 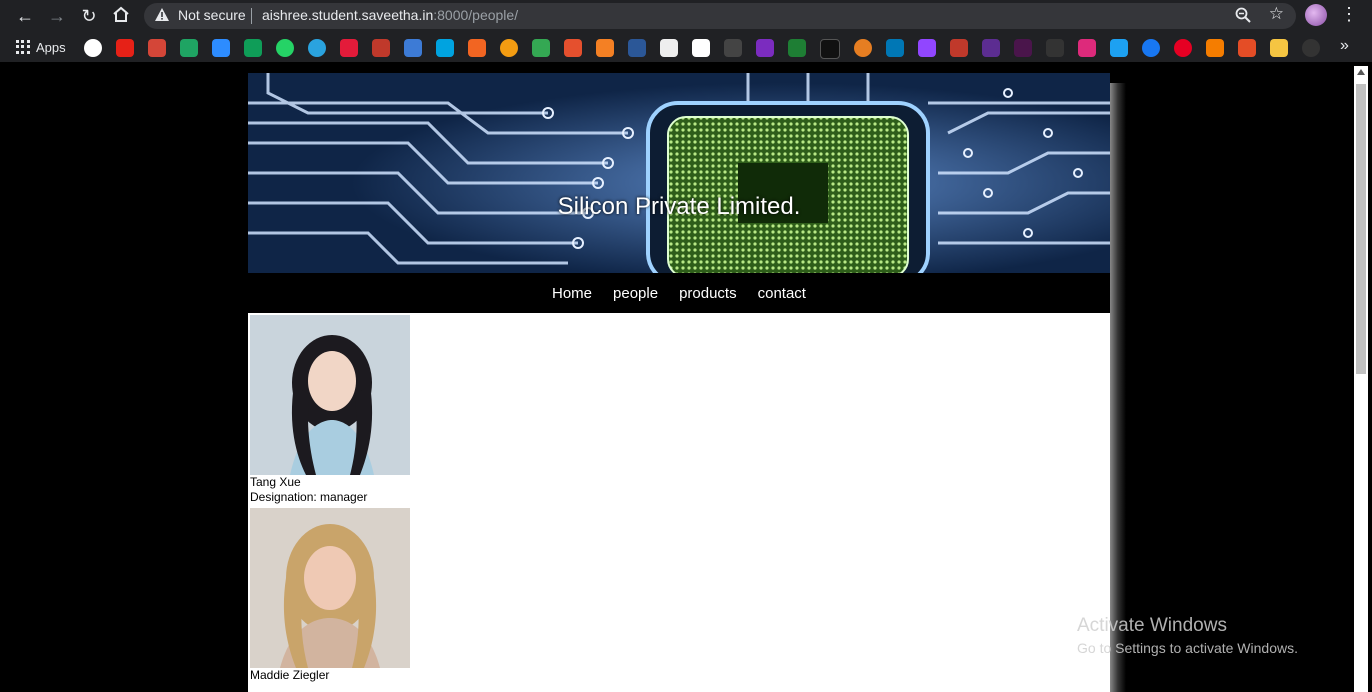 What do you see at coordinates (765, 48) in the screenshot?
I see `heart-icon` at bounding box center [765, 48].